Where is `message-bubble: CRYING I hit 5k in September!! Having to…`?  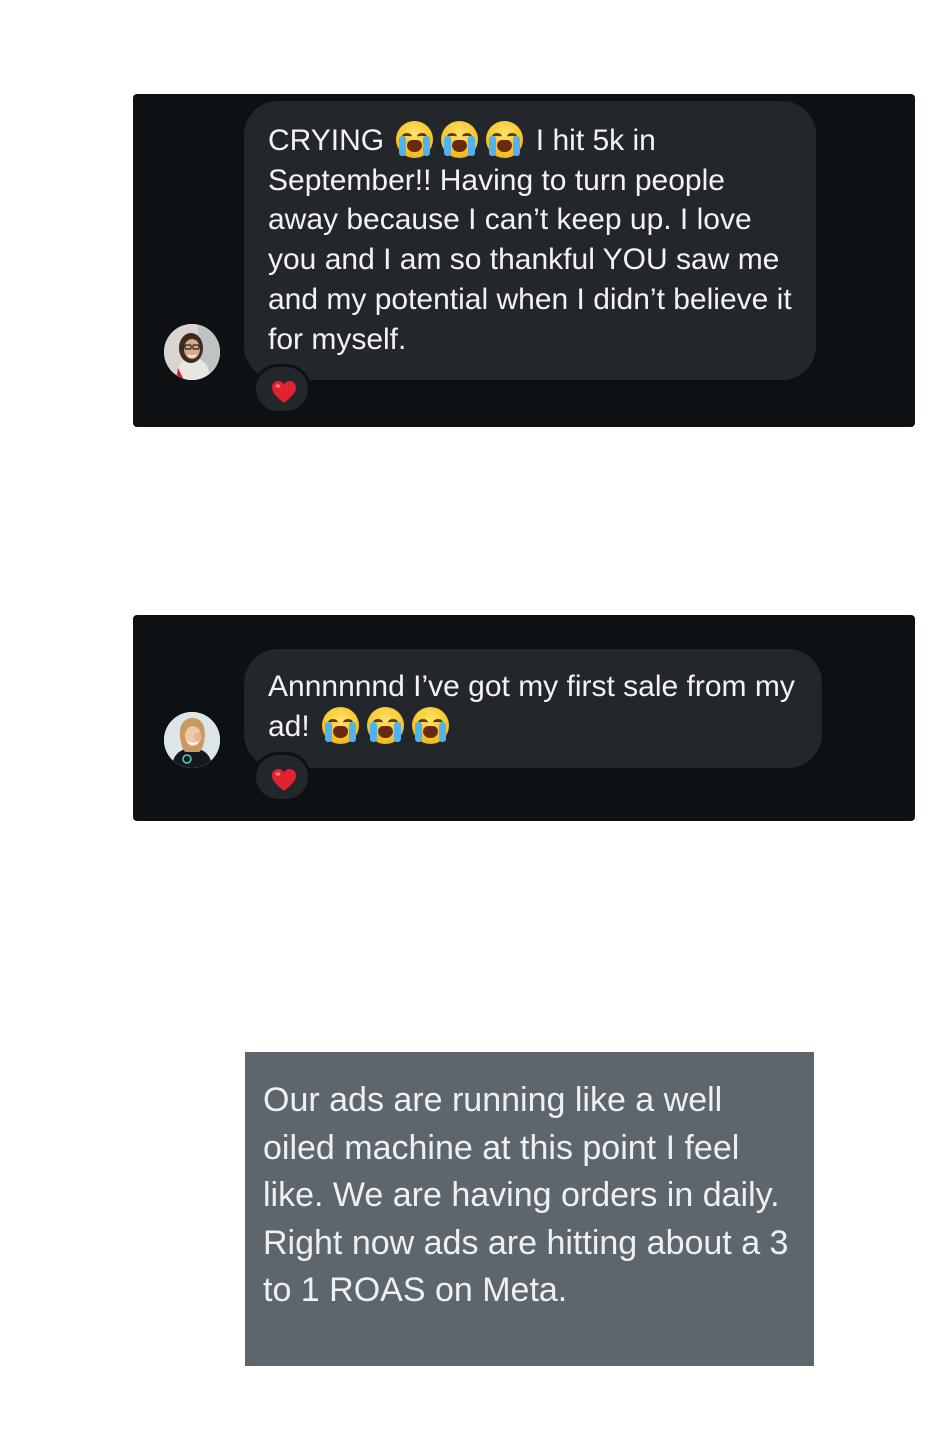 message-bubble: CRYING I hit 5k in September!! Having to… is located at coordinates (530, 240).